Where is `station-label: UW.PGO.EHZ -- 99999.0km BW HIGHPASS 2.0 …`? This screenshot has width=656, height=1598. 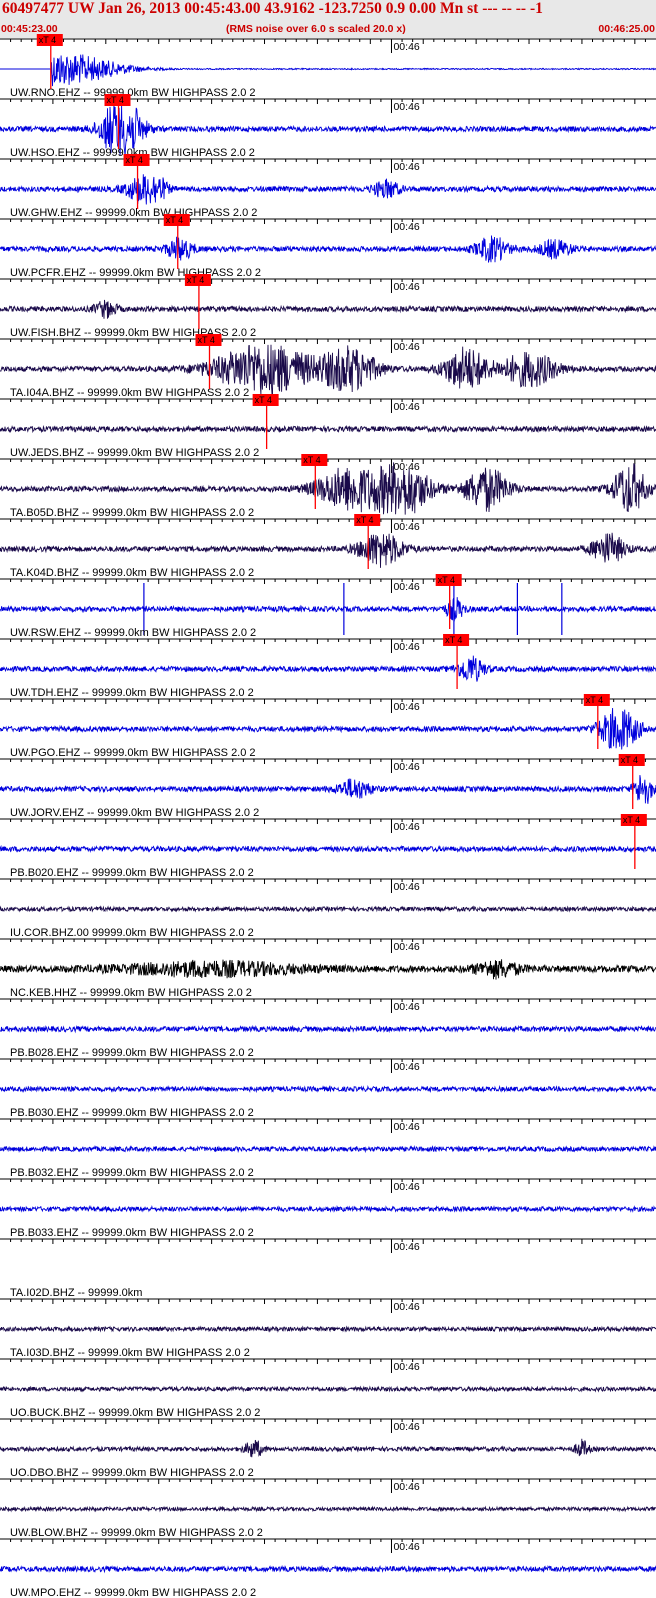
station-label: UW.PGO.EHZ -- 99999.0km BW HIGHPASS 2.0 … is located at coordinates (133, 753).